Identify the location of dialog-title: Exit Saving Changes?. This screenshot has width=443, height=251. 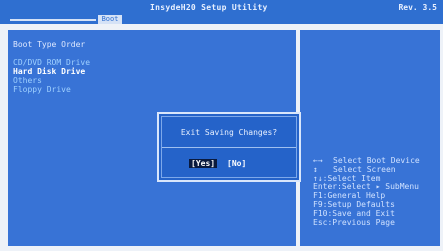
(229, 132).